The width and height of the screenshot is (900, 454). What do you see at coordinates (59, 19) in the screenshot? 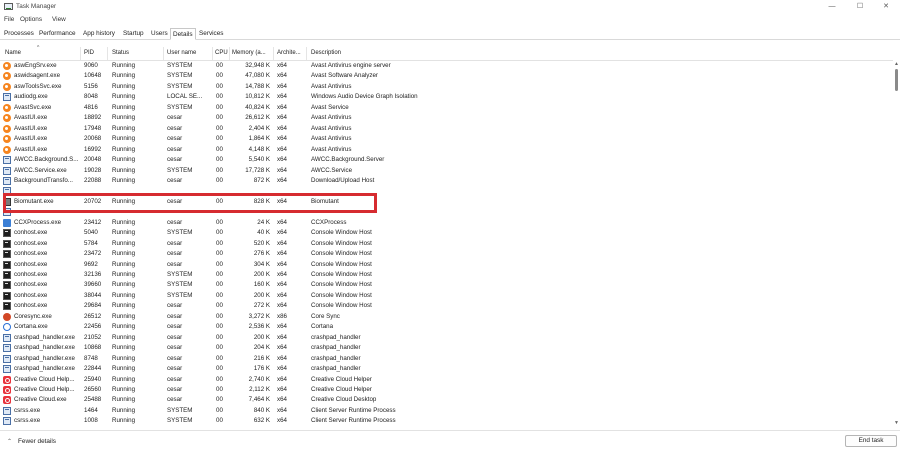
I see `menu-view: View` at bounding box center [59, 19].